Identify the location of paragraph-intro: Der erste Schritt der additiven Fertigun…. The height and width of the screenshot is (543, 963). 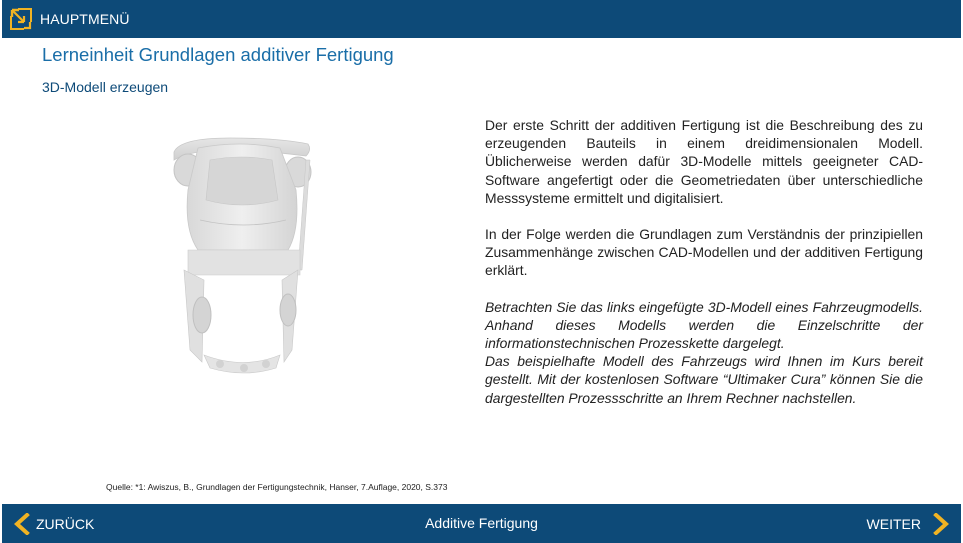
(704, 161).